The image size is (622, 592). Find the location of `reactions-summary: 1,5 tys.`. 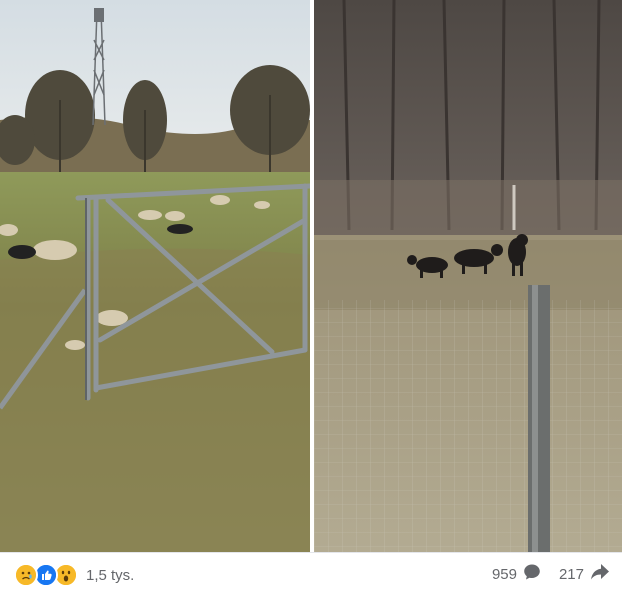

reactions-summary: 1,5 tys. is located at coordinates (74, 575).